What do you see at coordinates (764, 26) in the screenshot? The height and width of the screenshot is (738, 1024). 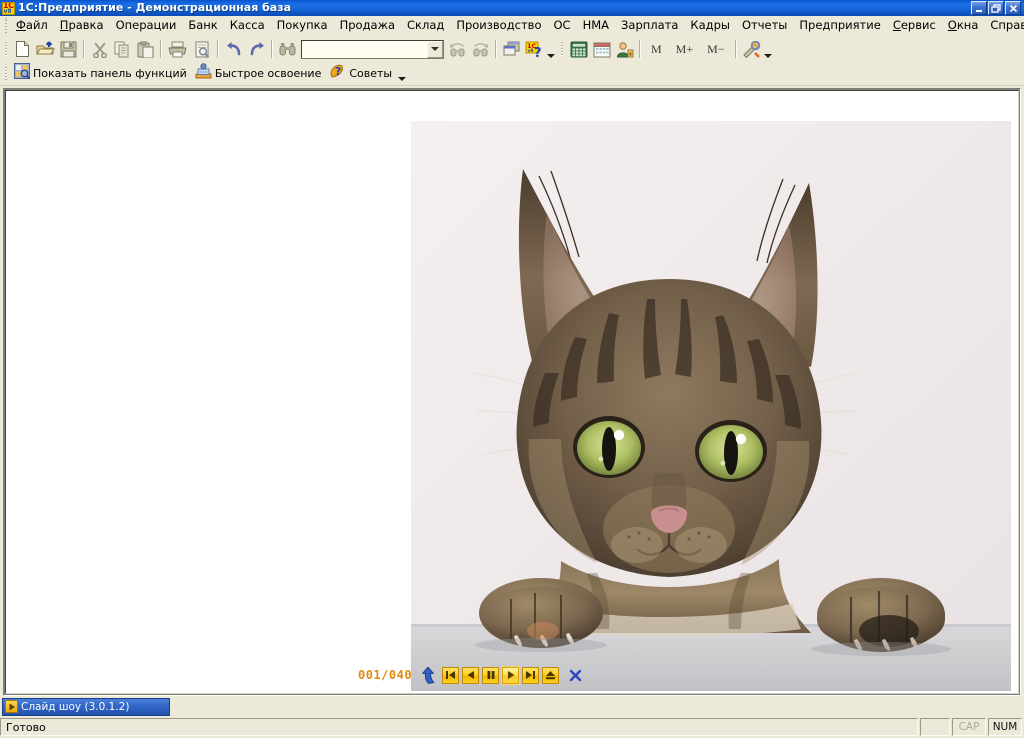 I see `menu-item-reports: Отчеты` at bounding box center [764, 26].